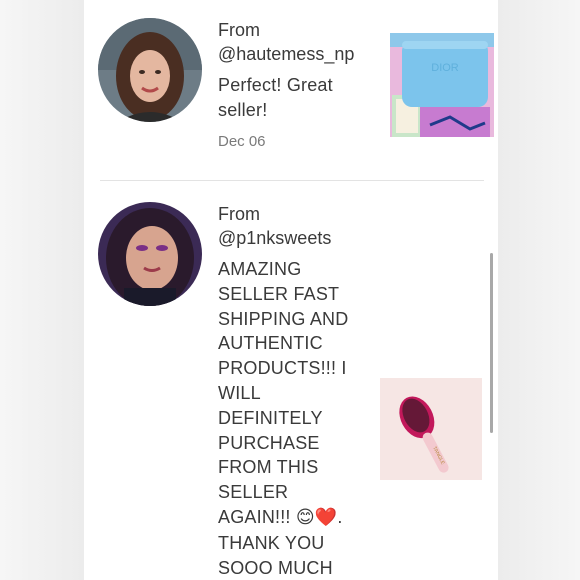  I want to click on message-line: AUTHENTIC, so click(270, 343).